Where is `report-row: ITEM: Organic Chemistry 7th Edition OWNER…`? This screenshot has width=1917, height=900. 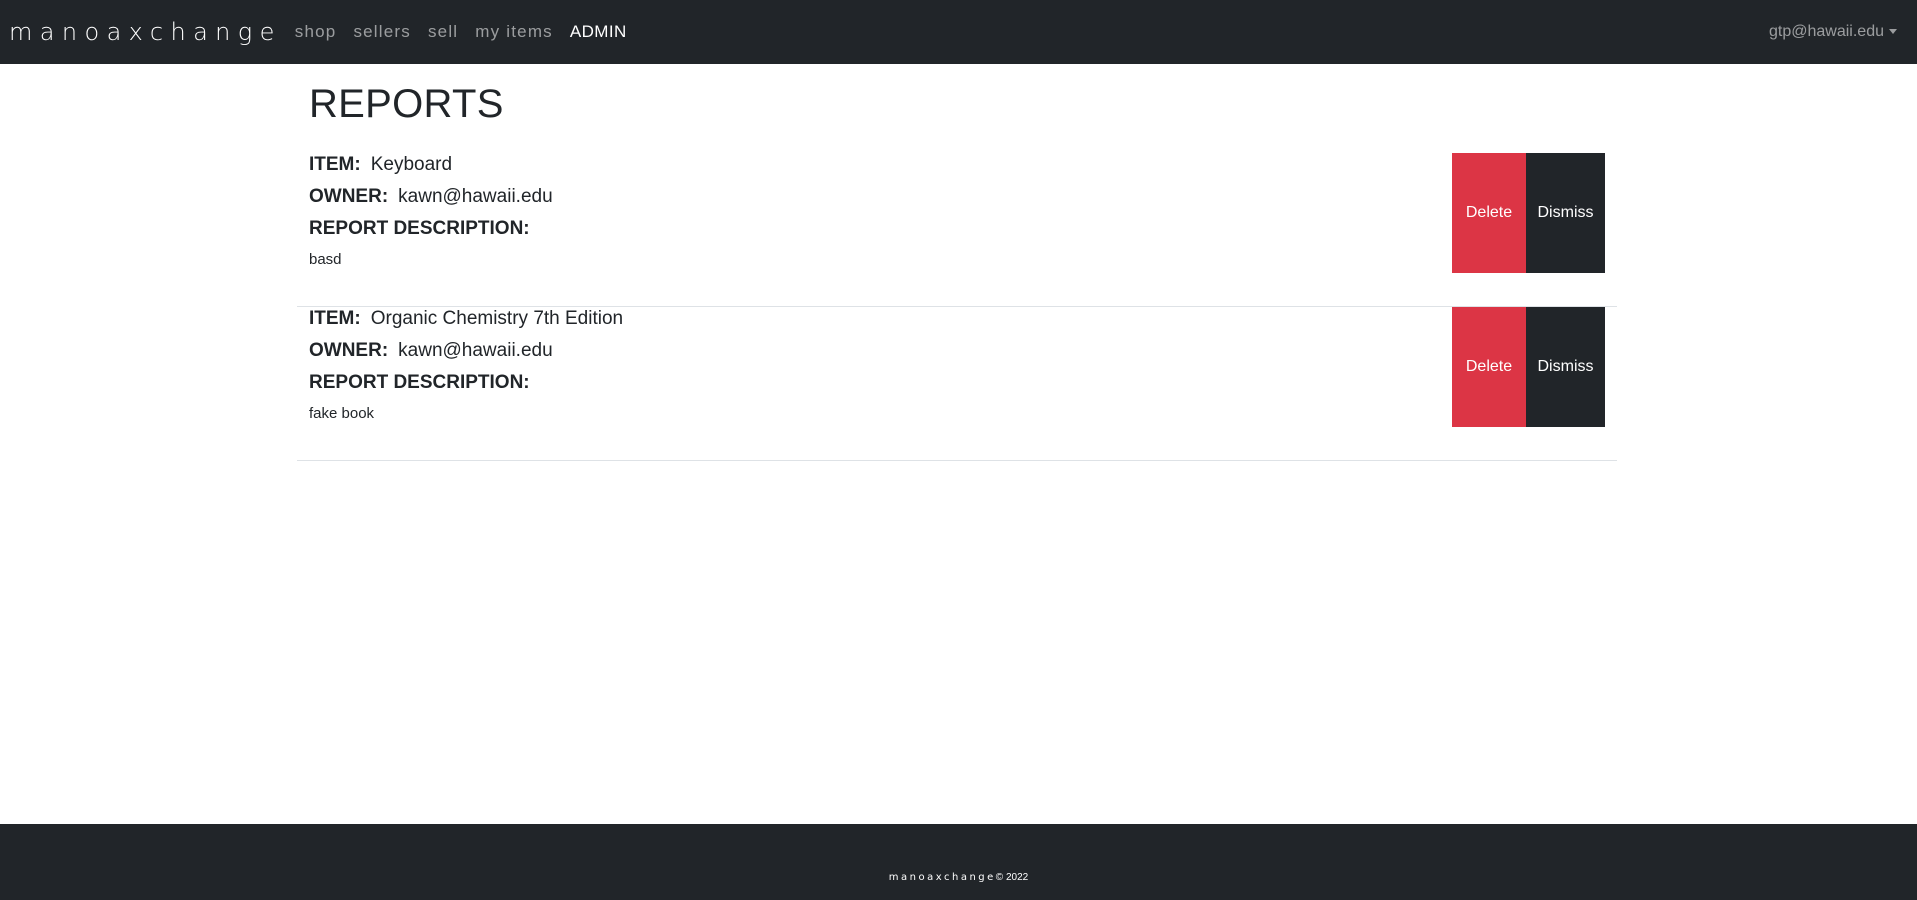 report-row: ITEM: Organic Chemistry 7th Edition OWNER… is located at coordinates (957, 384).